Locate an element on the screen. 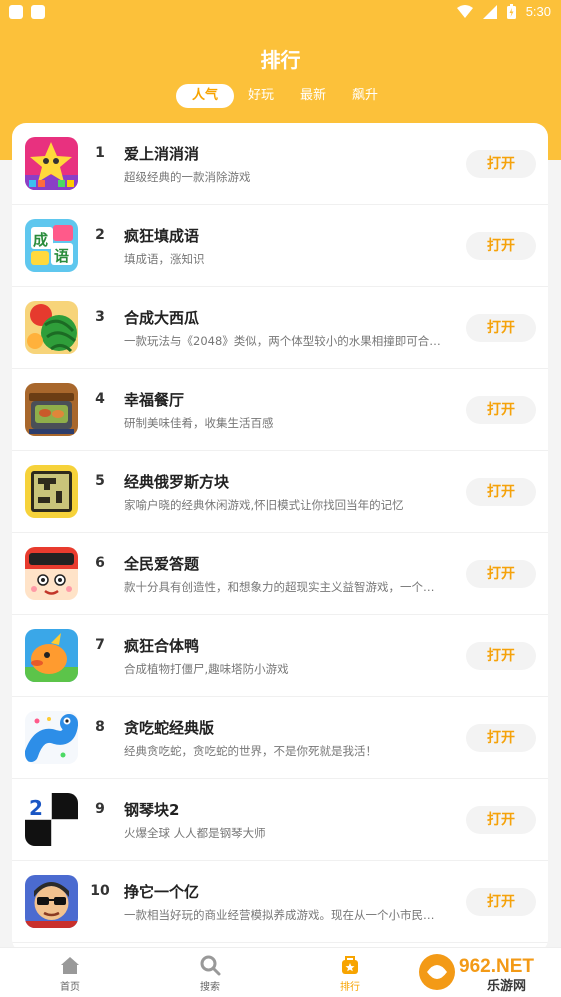 The height and width of the screenshot is (997, 561). app-name: 贪吃蛇经典版 is located at coordinates (169, 727).